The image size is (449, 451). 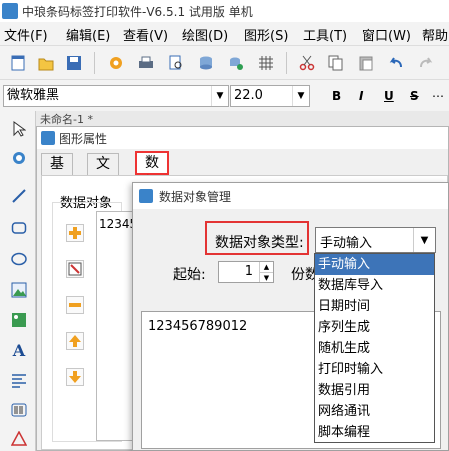 I want to click on main-toolbar, so click(x=224, y=62).